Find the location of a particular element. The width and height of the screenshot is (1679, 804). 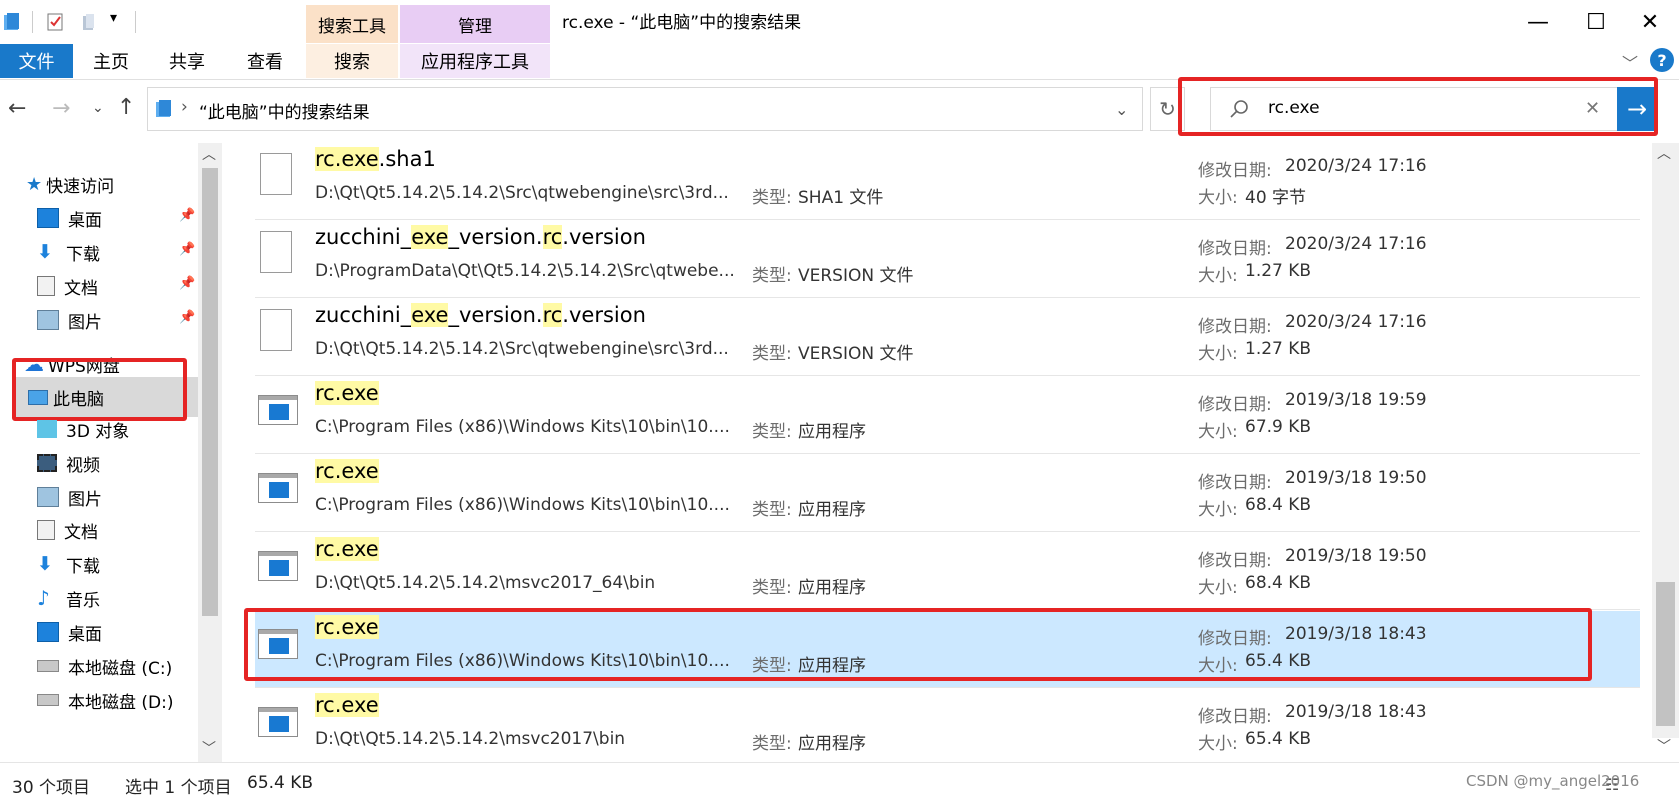

window-title: rc.exe - “此电脑”中的搜索结果 is located at coordinates (682, 23).